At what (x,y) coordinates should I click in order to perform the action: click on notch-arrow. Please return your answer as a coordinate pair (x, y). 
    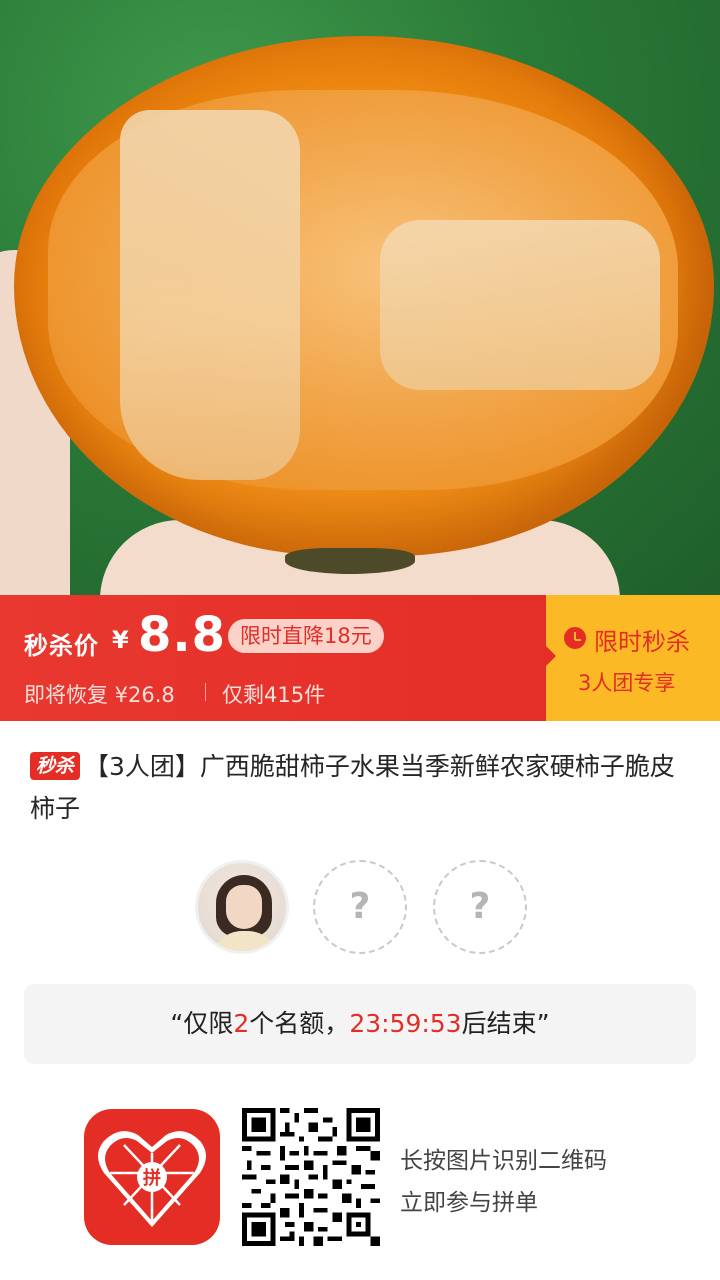
    Looking at the image, I should click on (550, 656).